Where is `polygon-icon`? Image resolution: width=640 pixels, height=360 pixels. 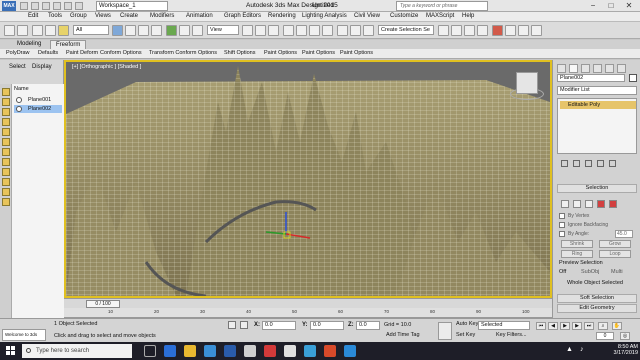
polygon-icon is located at coordinates (601, 204).